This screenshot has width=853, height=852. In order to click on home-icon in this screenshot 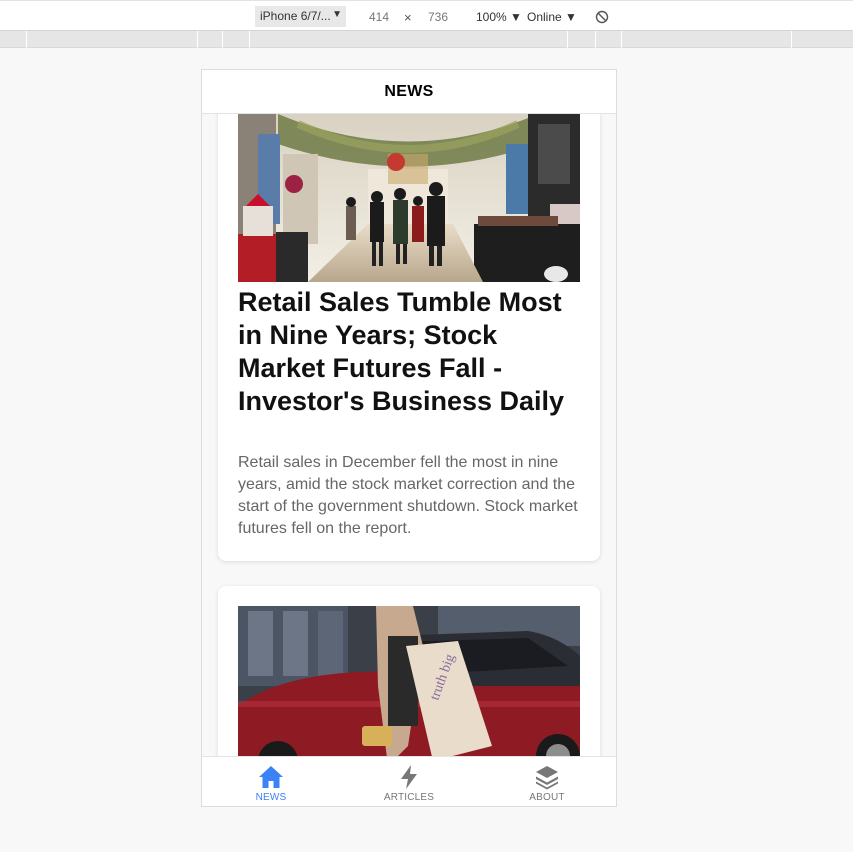, I will do `click(271, 777)`.